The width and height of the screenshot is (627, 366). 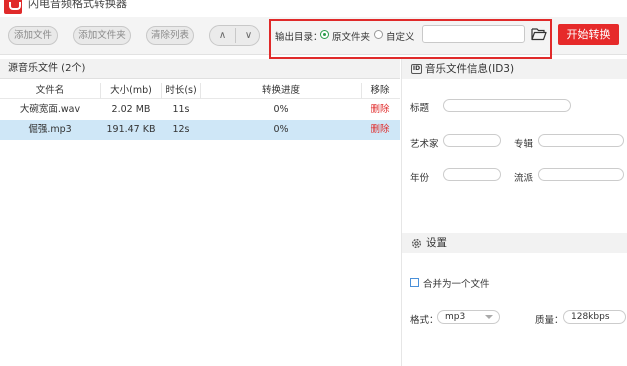 I want to click on artist-input, so click(x=472, y=140).